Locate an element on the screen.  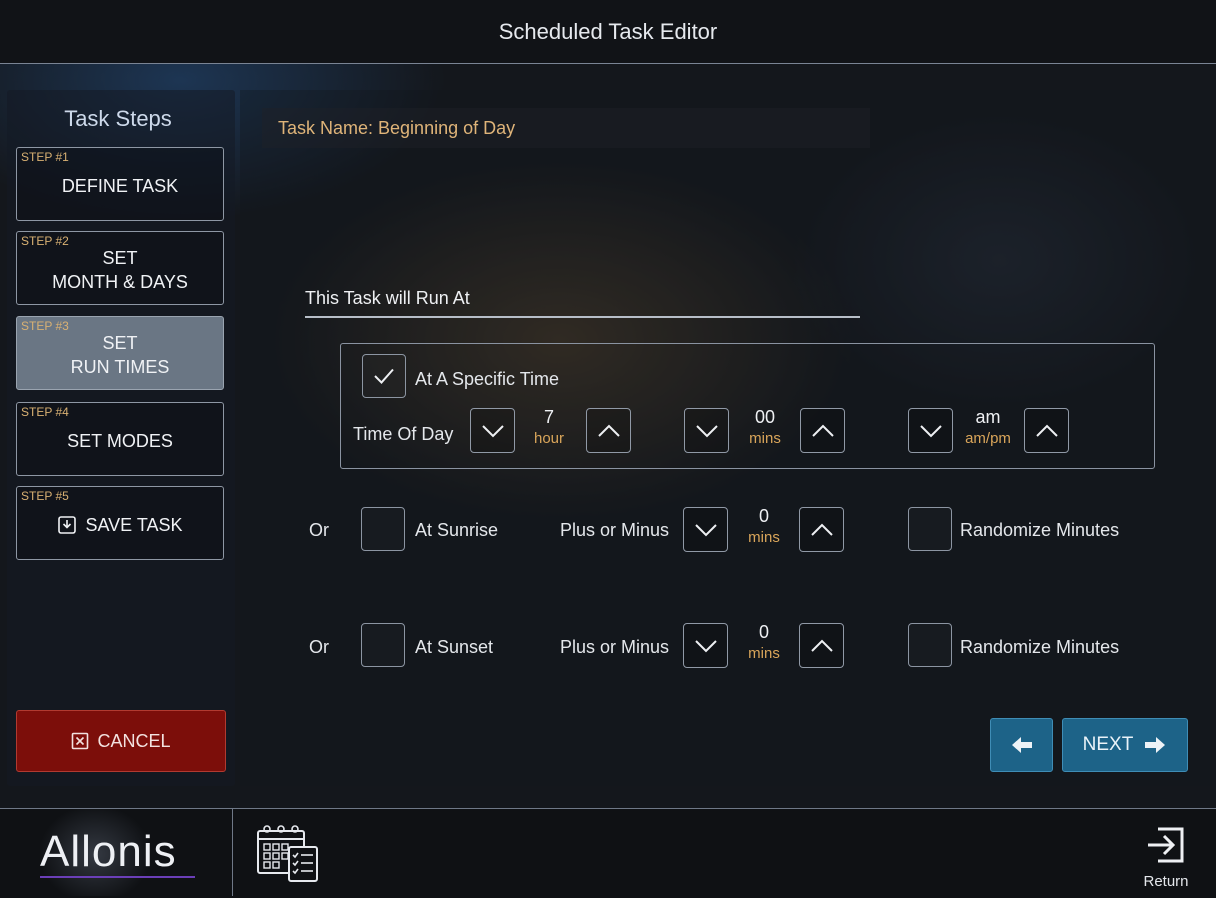
task-name: Task Name: Beginning of Day is located at coordinates (566, 128).